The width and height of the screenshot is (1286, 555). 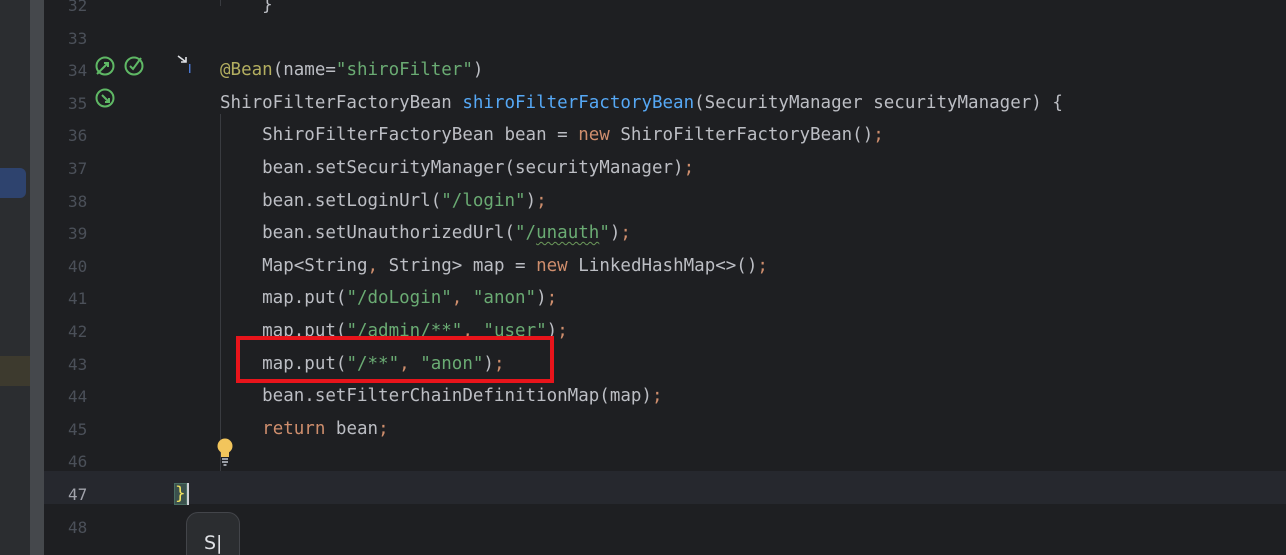 What do you see at coordinates (665, 11) in the screenshot?
I see `code-line: 32 }` at bounding box center [665, 11].